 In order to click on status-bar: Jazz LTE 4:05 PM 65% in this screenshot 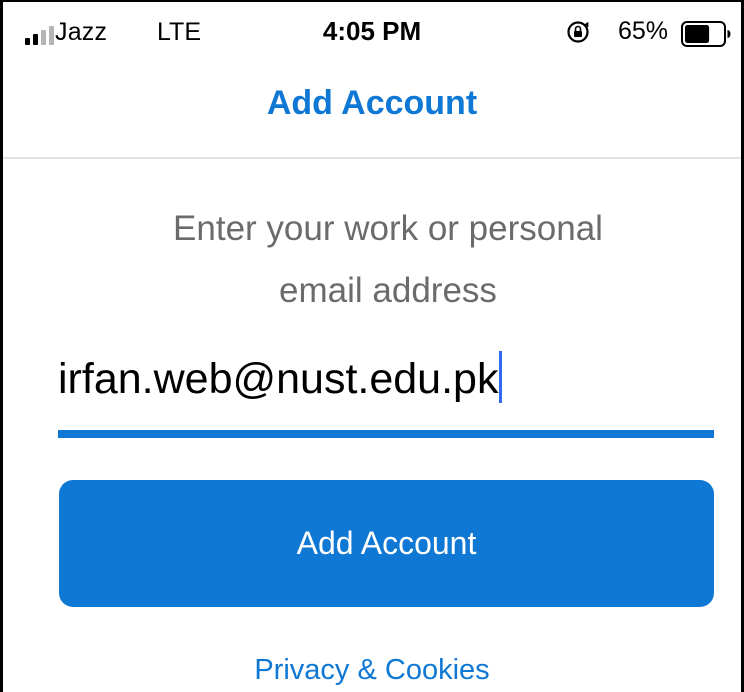, I will do `click(372, 35)`.